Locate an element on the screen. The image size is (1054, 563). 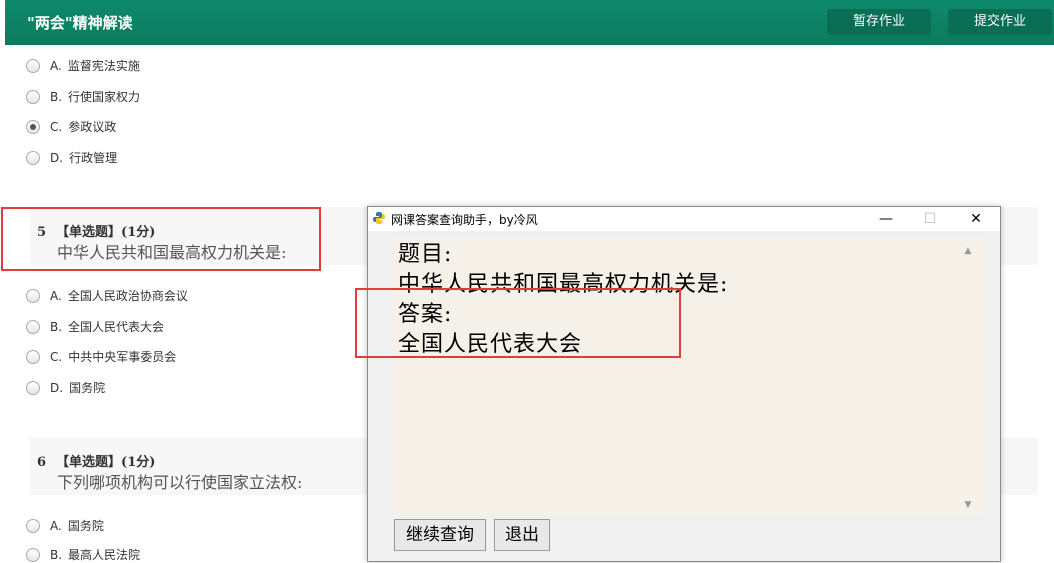
submit-assignment-button: 提交作业 is located at coordinates (1000, 22).